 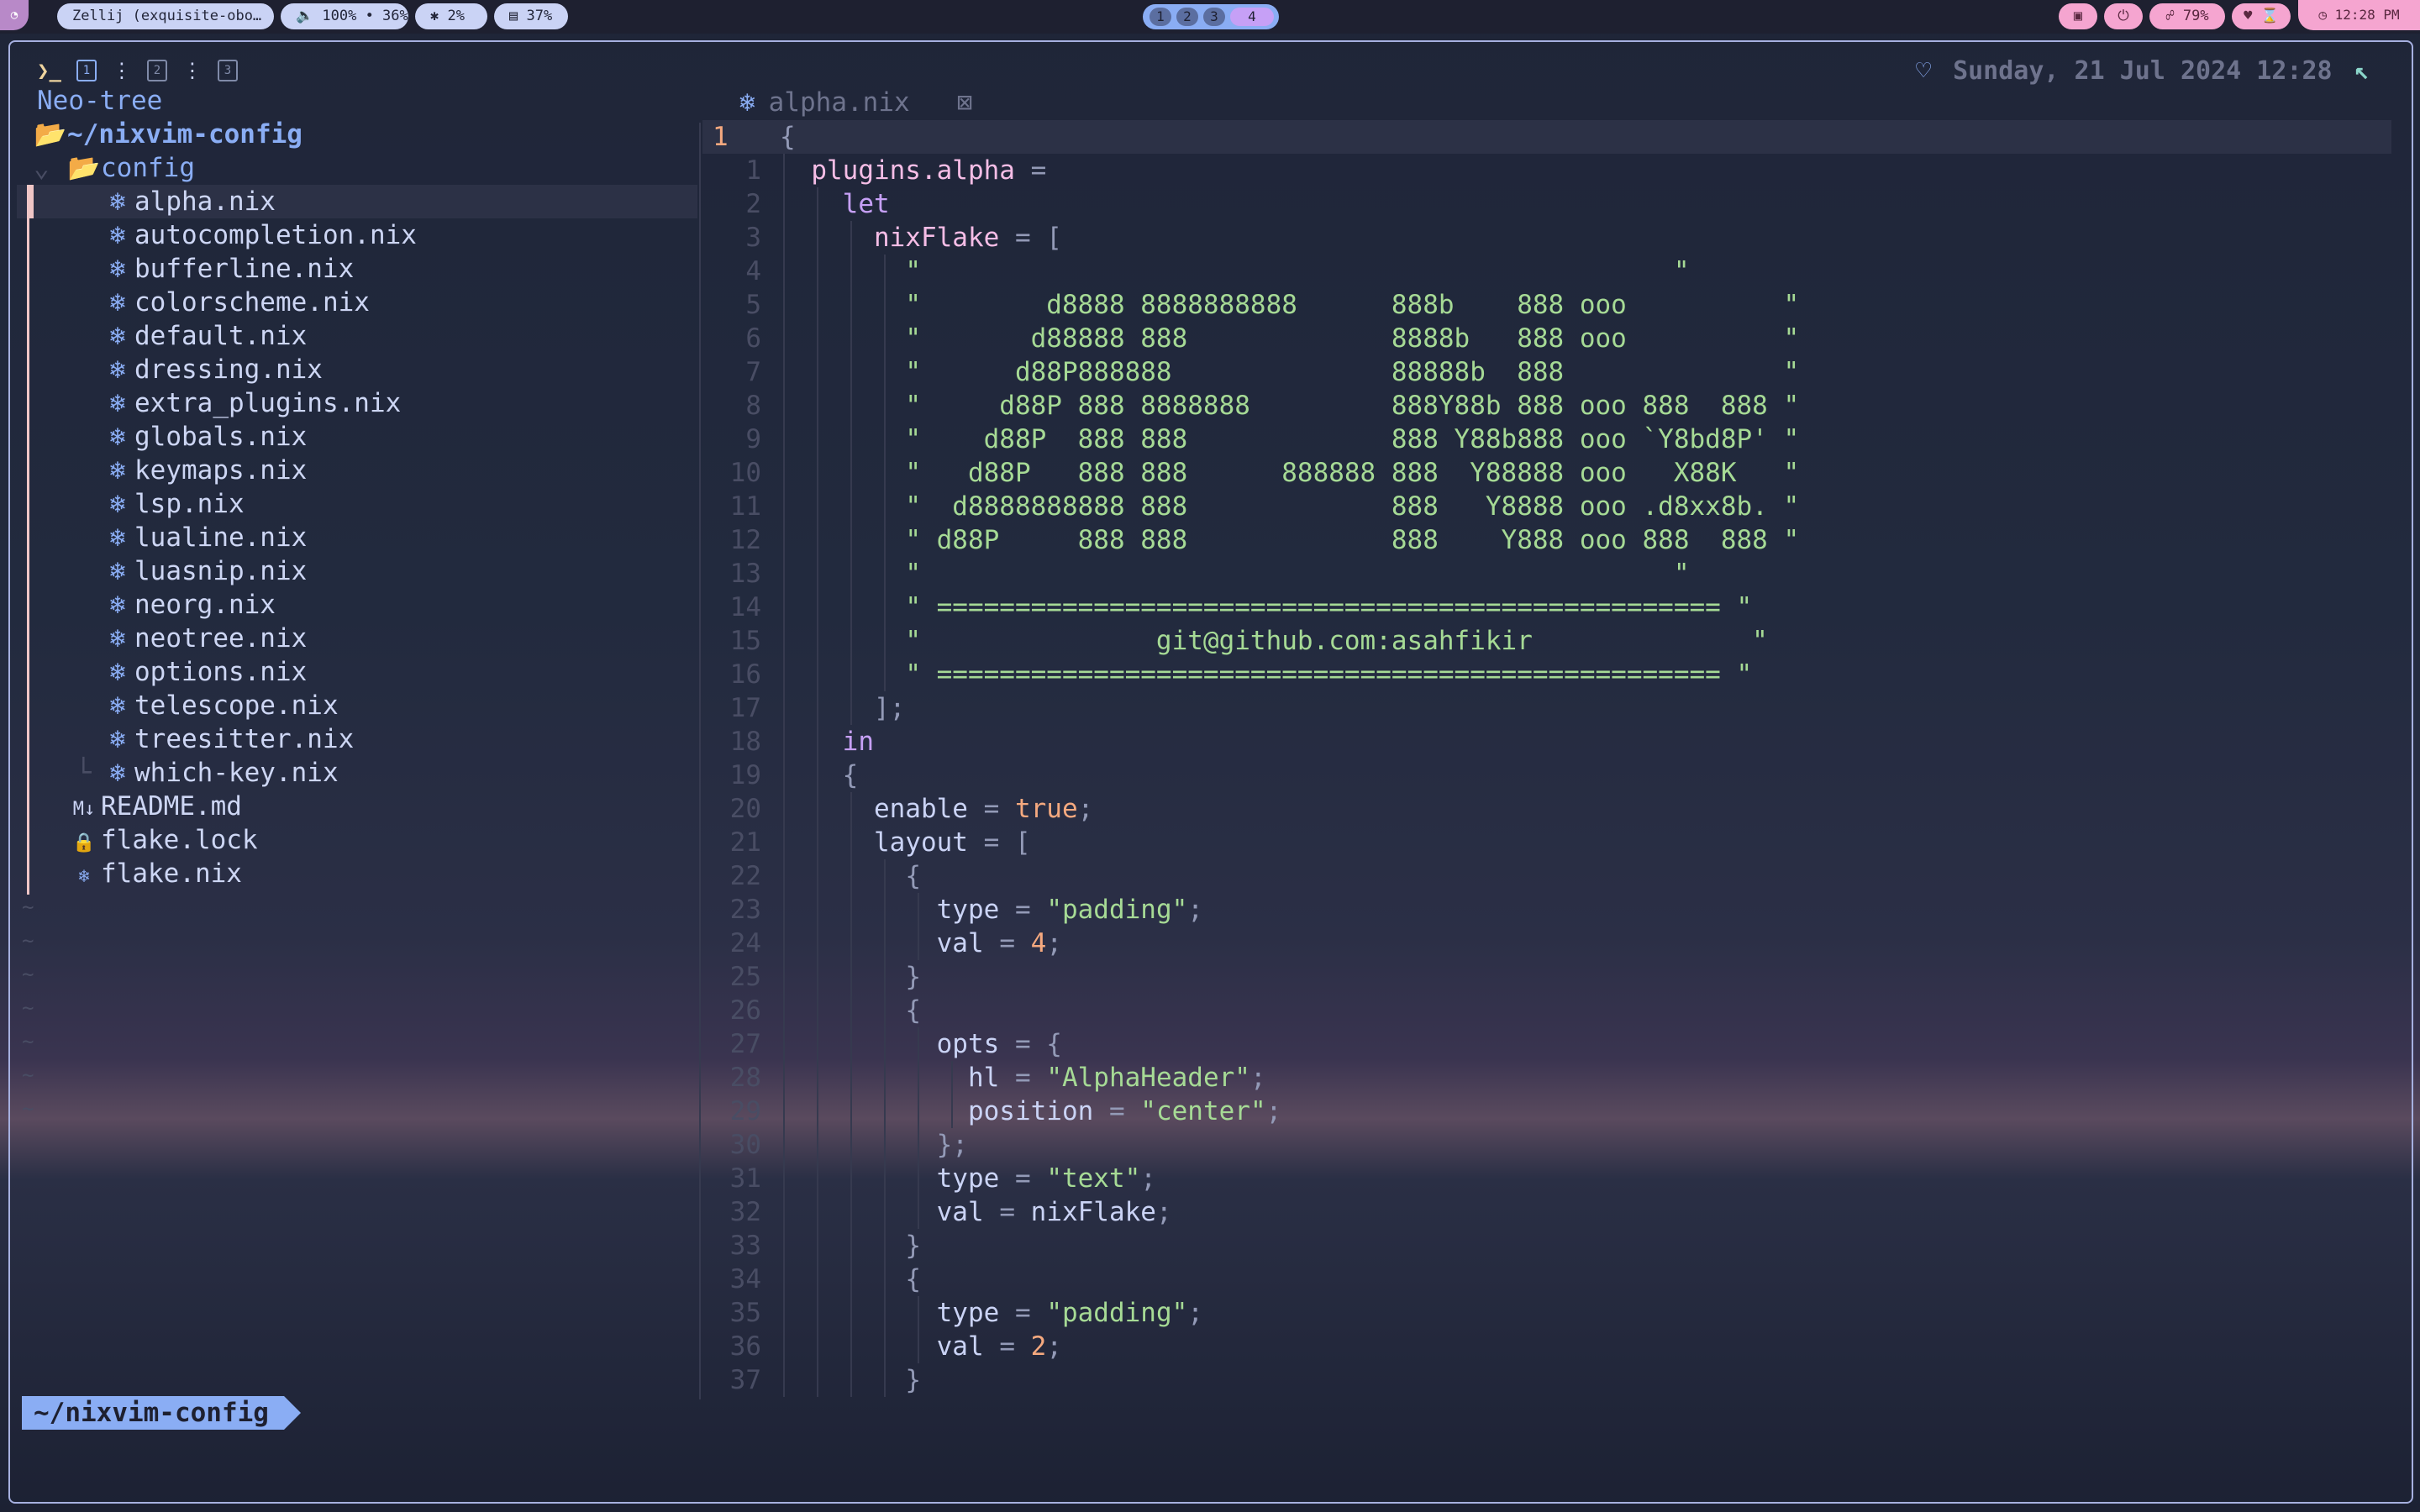 What do you see at coordinates (227, 70) in the screenshot?
I see `tab-3: 3` at bounding box center [227, 70].